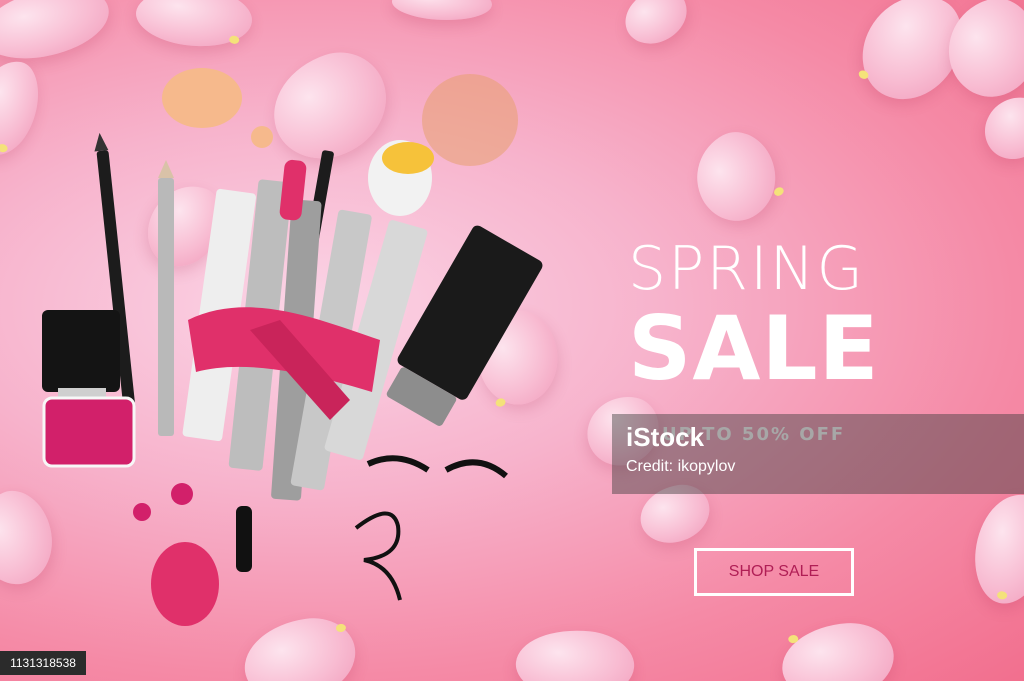  I want to click on watermark-credit: Credit: ikopylov, so click(681, 466).